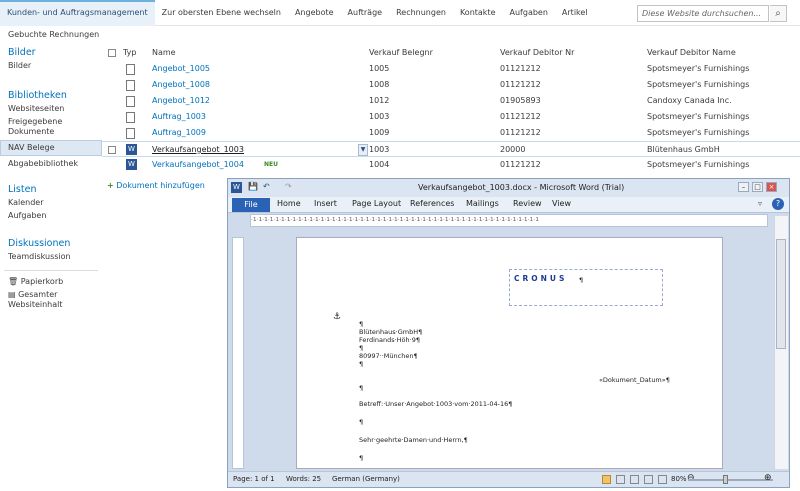 The width and height of the screenshot is (800, 491). I want to click on doc-link: Angebot_1012, so click(181, 101).